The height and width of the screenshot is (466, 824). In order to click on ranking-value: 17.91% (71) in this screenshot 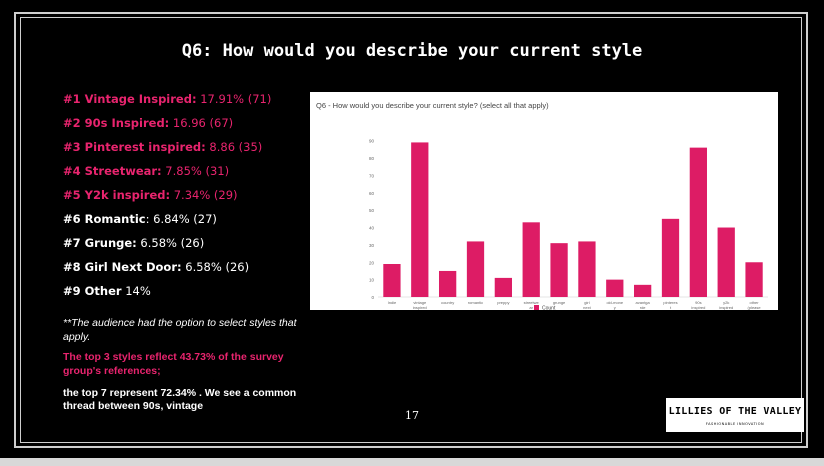, I will do `click(234, 99)`.